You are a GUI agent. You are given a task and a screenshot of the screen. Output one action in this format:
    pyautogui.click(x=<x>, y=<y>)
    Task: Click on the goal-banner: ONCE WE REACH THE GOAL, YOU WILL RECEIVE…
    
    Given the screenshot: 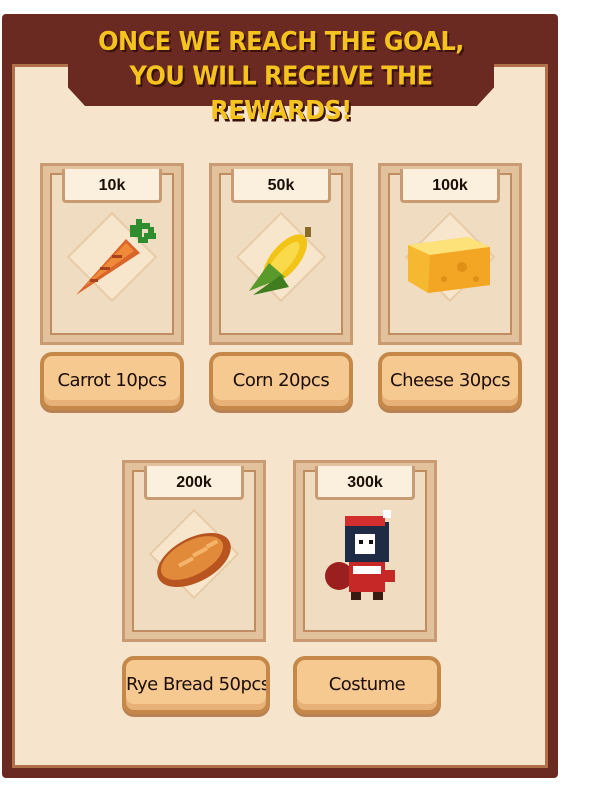 What is the action you would take?
    pyautogui.click(x=281, y=74)
    